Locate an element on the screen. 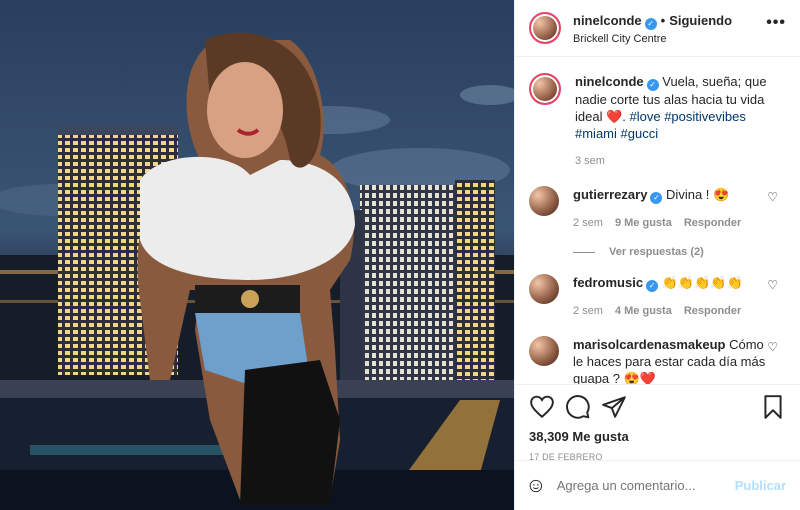  publish-button: Publicar is located at coordinates (760, 485).